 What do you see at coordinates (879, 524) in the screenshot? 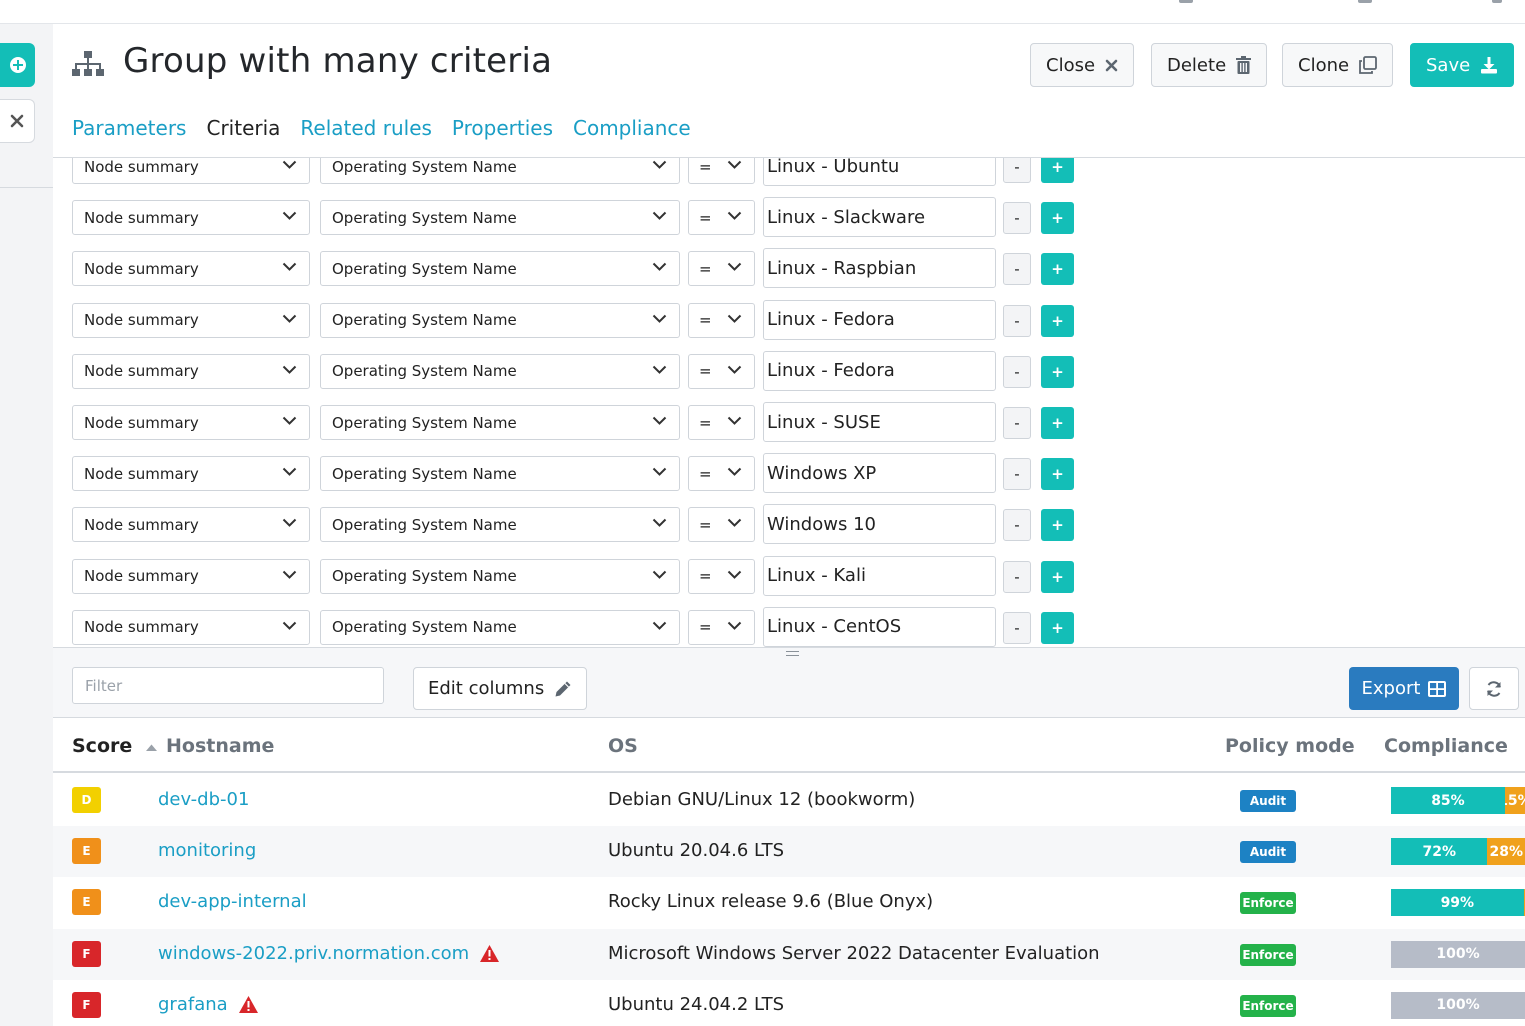
I see `criterion-value-input: Windows 10` at bounding box center [879, 524].